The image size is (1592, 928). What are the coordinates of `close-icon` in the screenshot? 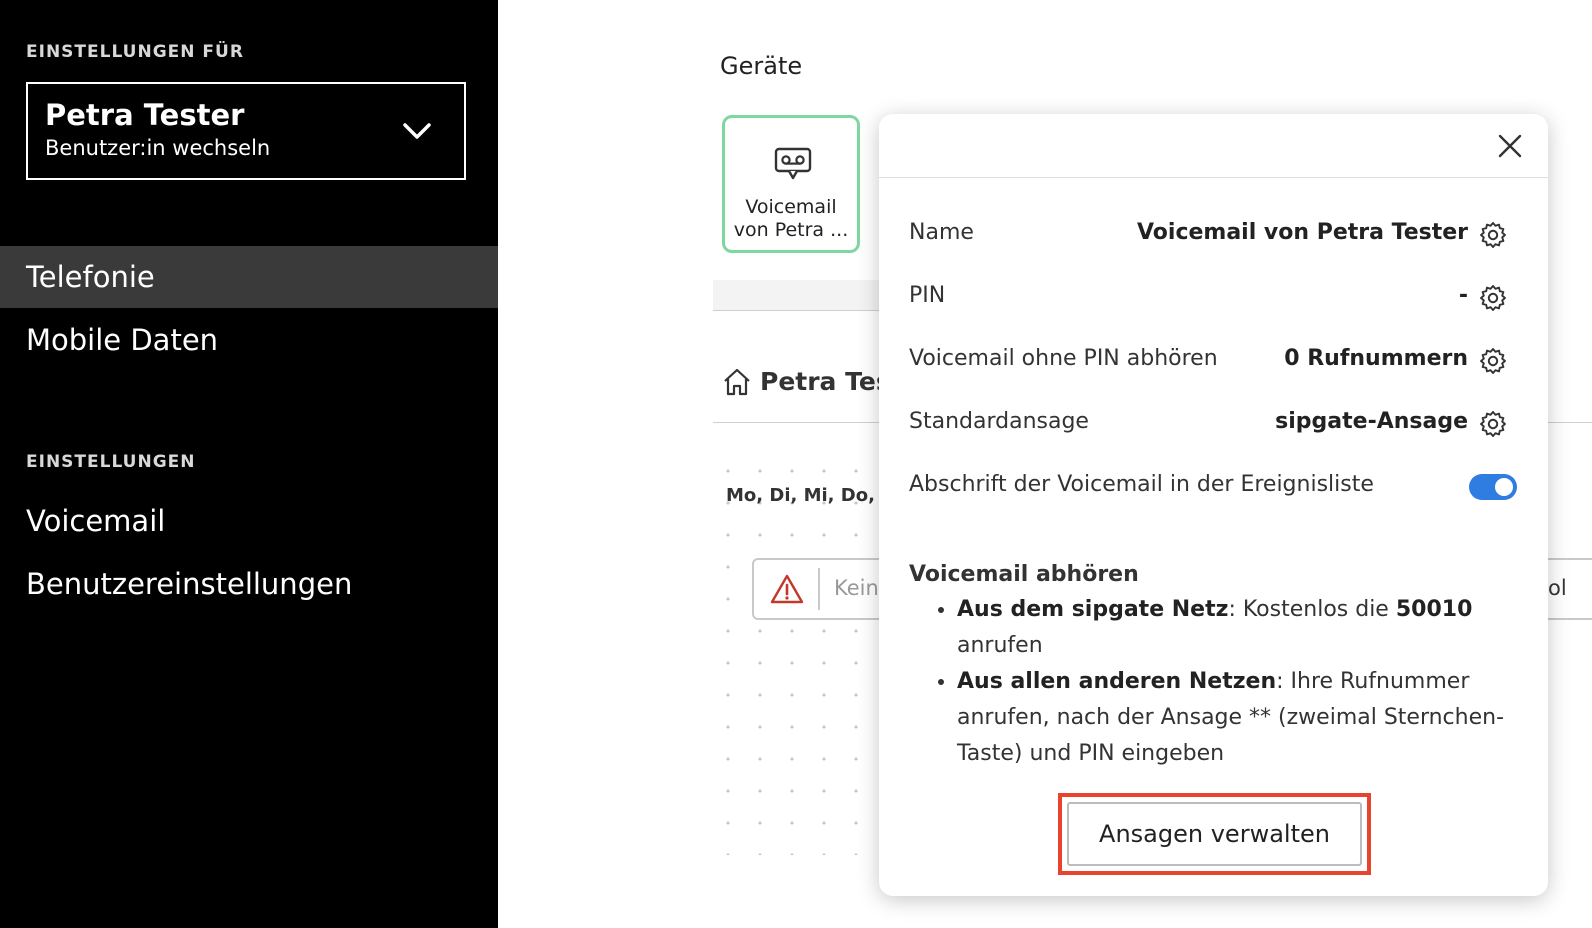 It's located at (1510, 146).